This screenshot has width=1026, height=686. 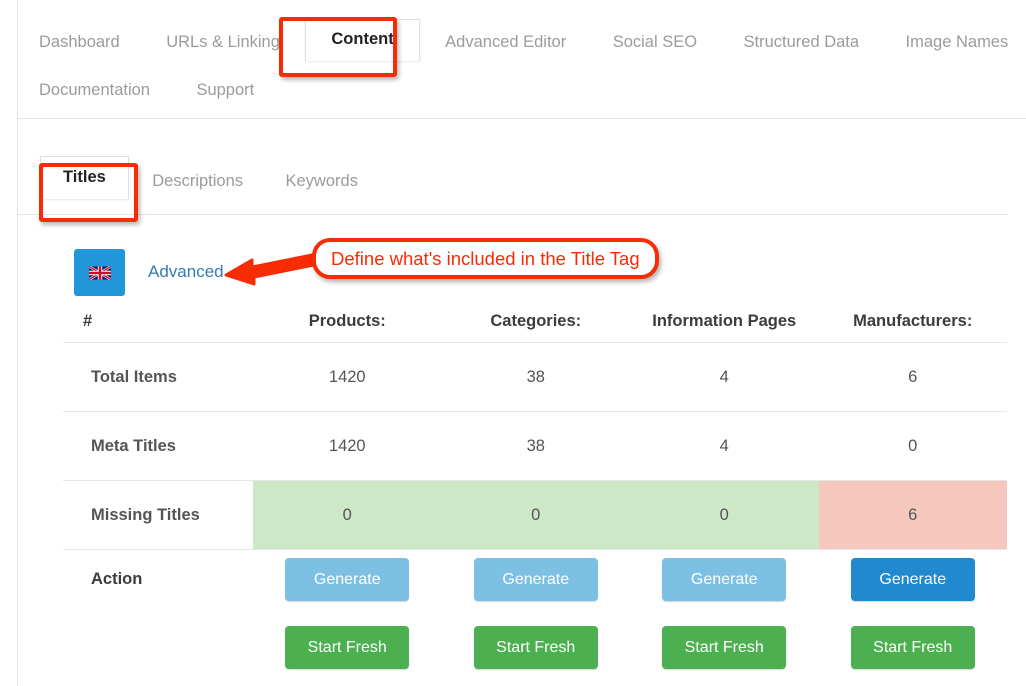 I want to click on start-fresh-button-manufacturers: Start Fresh, so click(x=912, y=647).